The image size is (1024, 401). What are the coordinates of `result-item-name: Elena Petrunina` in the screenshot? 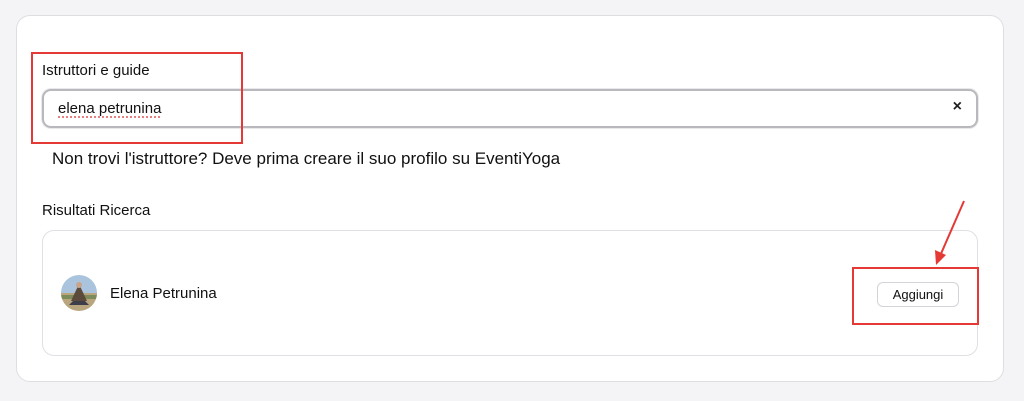 It's located at (163, 293).